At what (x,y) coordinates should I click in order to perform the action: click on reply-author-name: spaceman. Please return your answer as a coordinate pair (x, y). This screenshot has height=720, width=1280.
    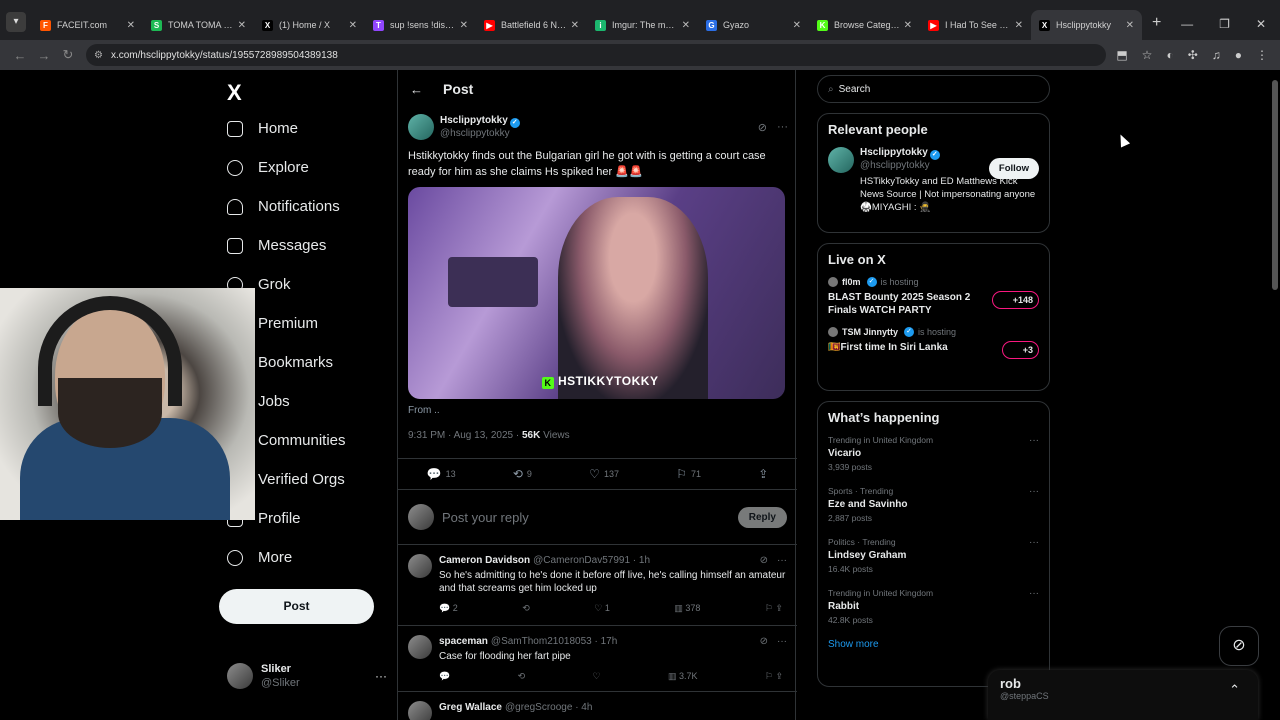
    Looking at the image, I should click on (463, 641).